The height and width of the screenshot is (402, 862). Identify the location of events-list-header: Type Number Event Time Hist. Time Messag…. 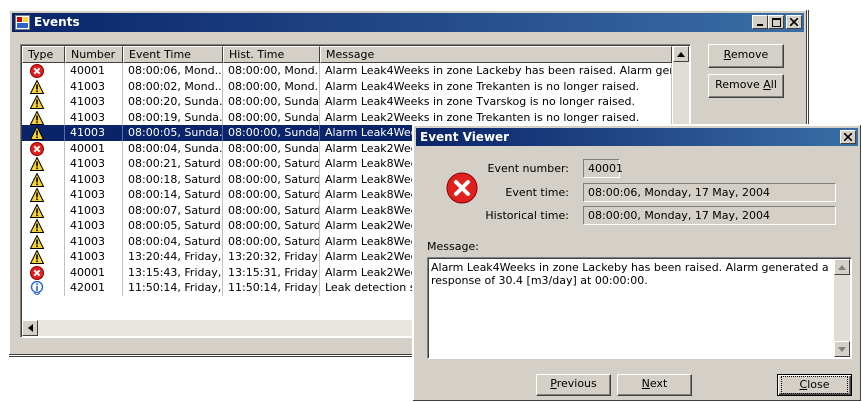
(347, 54).